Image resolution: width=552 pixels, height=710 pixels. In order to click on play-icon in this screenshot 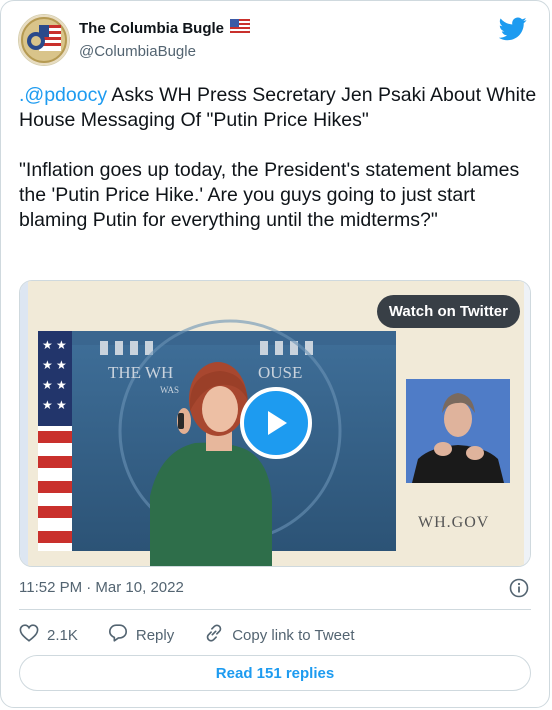, I will do `click(276, 423)`.